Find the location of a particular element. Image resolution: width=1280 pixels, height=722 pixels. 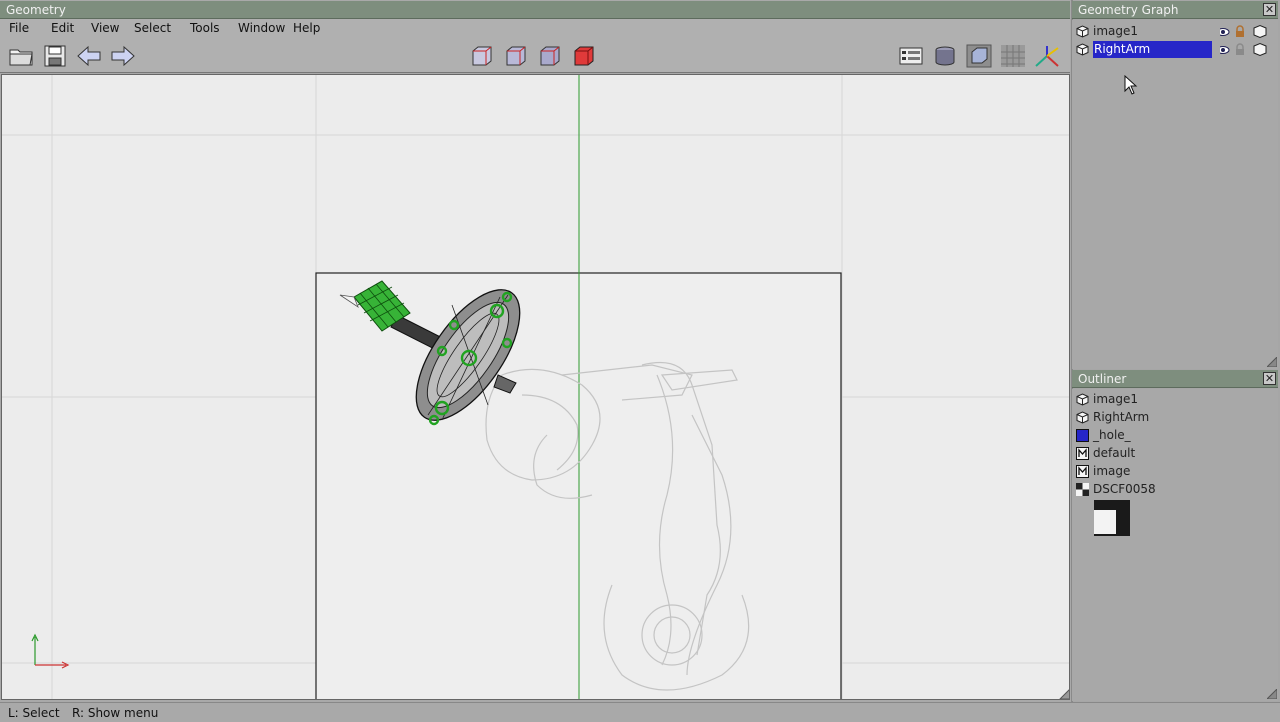

geometry-graph-panel: image1 RightArm is located at coordinates (1175, 194).